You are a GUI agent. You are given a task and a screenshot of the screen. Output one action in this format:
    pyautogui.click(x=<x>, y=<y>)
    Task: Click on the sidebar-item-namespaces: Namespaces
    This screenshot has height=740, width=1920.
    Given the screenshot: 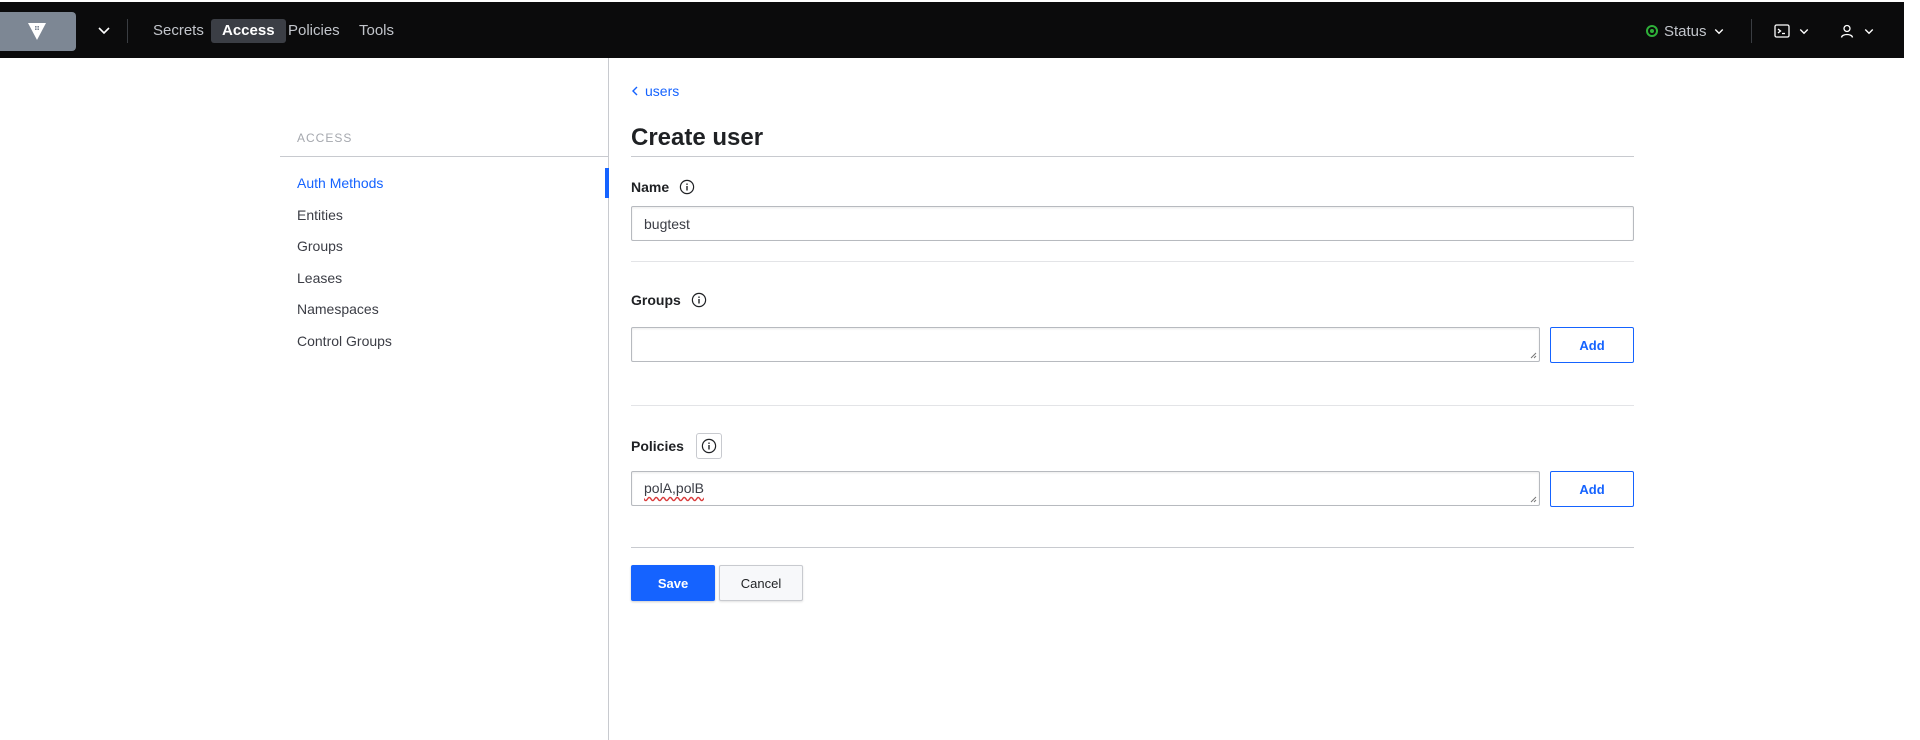 What is the action you would take?
    pyautogui.click(x=338, y=309)
    